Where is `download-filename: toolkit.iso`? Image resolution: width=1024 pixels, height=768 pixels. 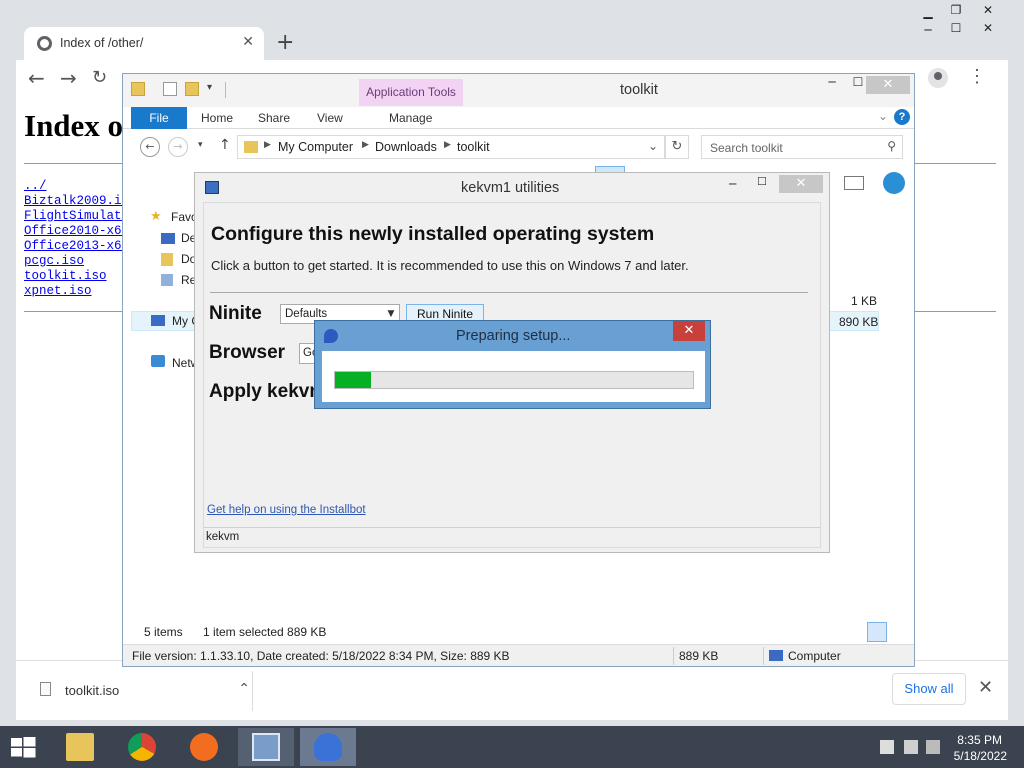
download-filename: toolkit.iso is located at coordinates (92, 690).